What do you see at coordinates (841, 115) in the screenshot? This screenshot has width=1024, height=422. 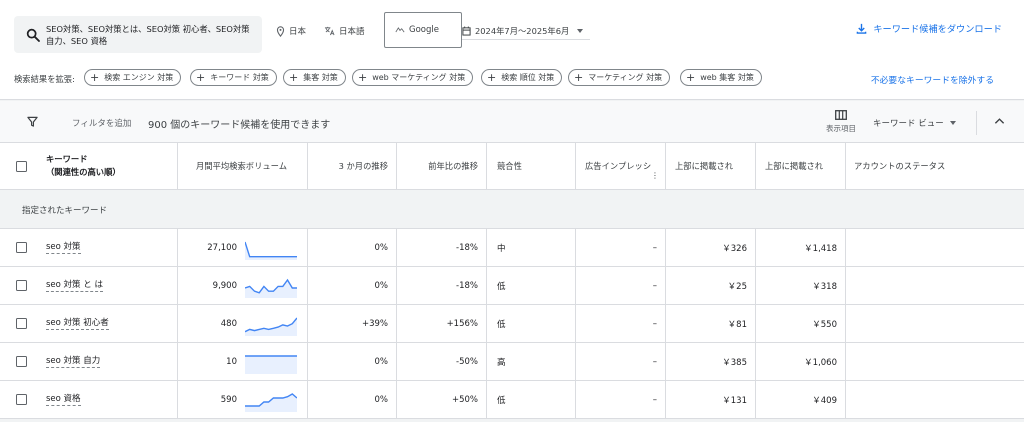 I see `columns-icon` at bounding box center [841, 115].